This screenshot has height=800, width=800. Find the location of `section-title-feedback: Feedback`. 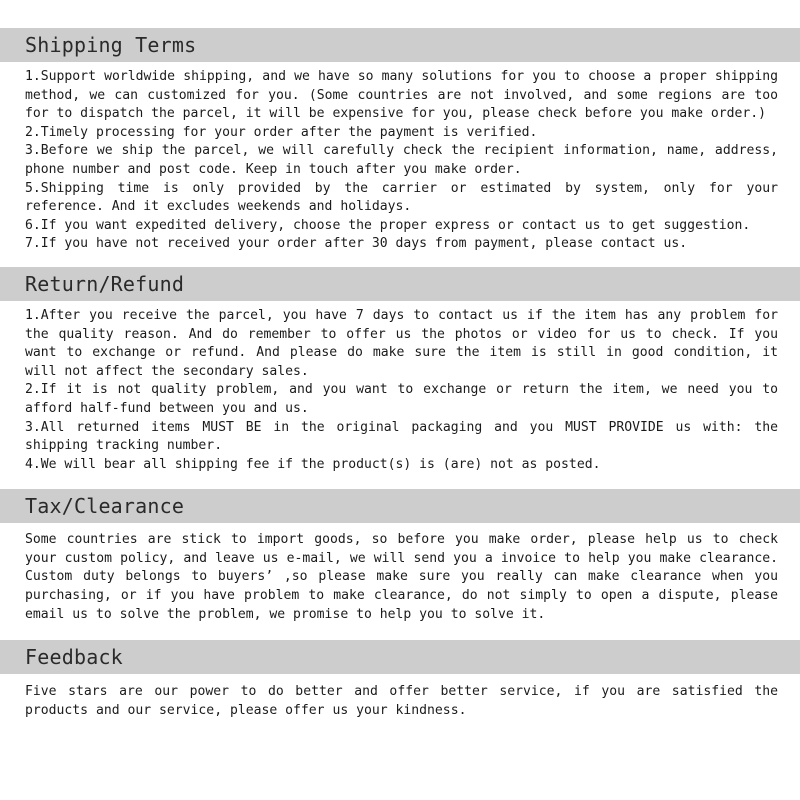

section-title-feedback: Feedback is located at coordinates (74, 657).